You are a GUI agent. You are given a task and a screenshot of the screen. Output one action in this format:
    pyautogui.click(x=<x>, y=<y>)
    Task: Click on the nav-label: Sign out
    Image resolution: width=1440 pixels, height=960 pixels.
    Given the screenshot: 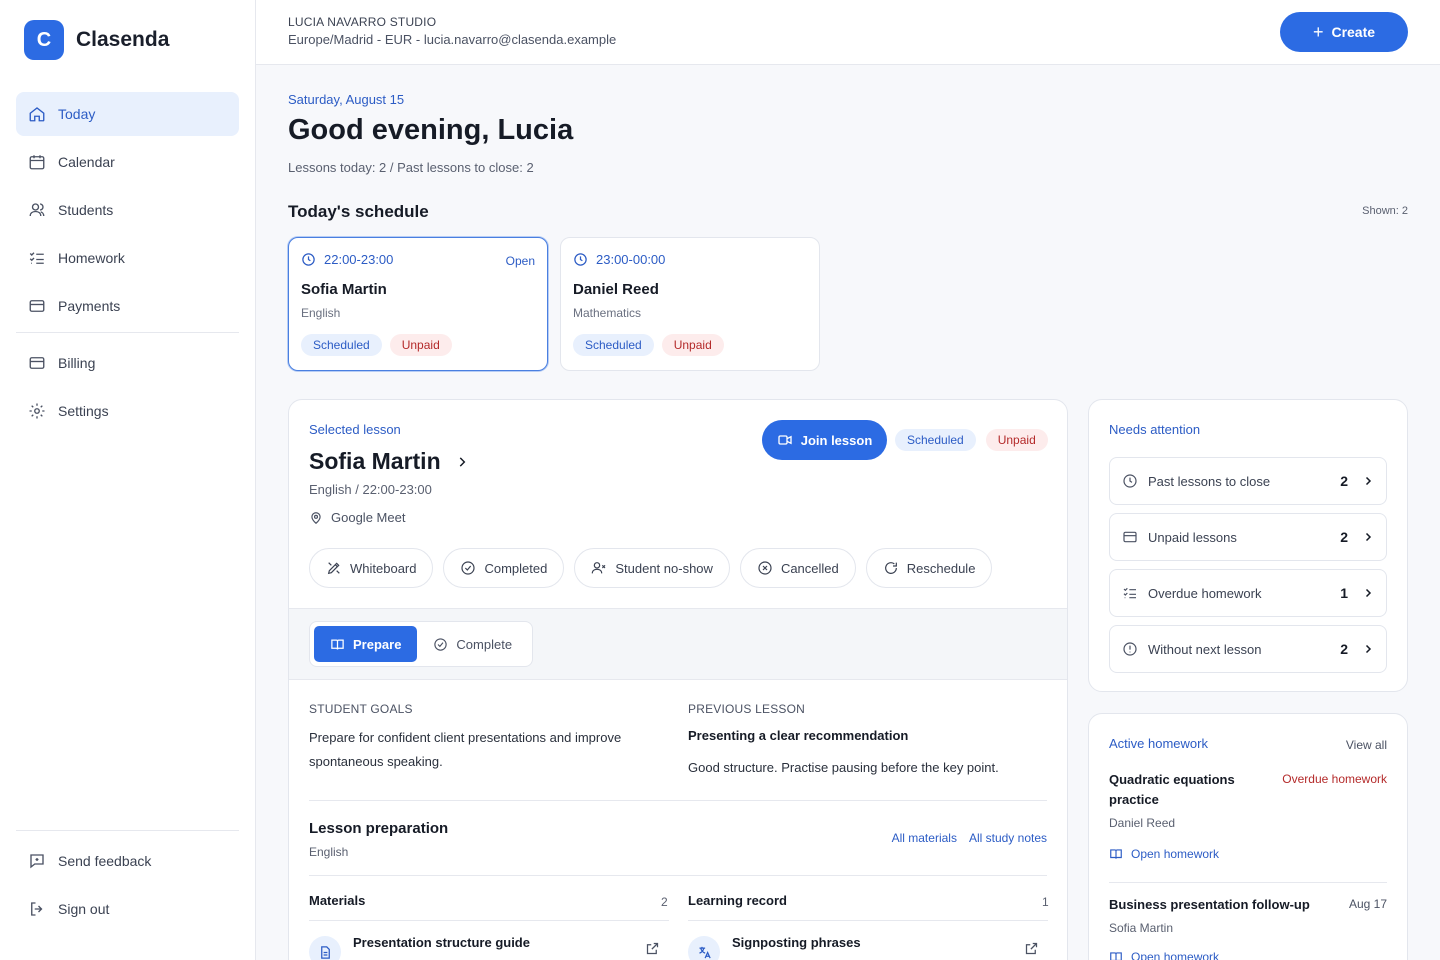 What is the action you would take?
    pyautogui.click(x=84, y=909)
    